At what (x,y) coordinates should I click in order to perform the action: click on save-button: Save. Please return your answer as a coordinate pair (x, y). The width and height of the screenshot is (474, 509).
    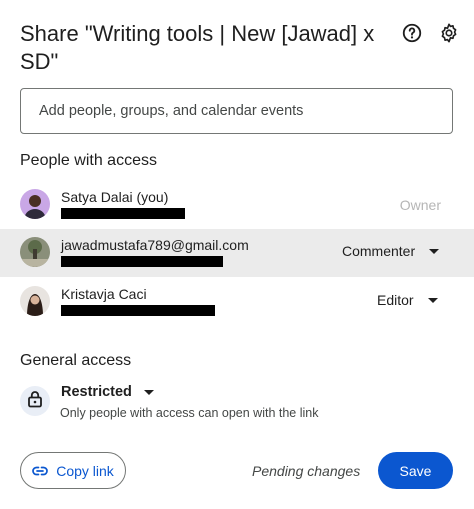
    Looking at the image, I should click on (415, 470).